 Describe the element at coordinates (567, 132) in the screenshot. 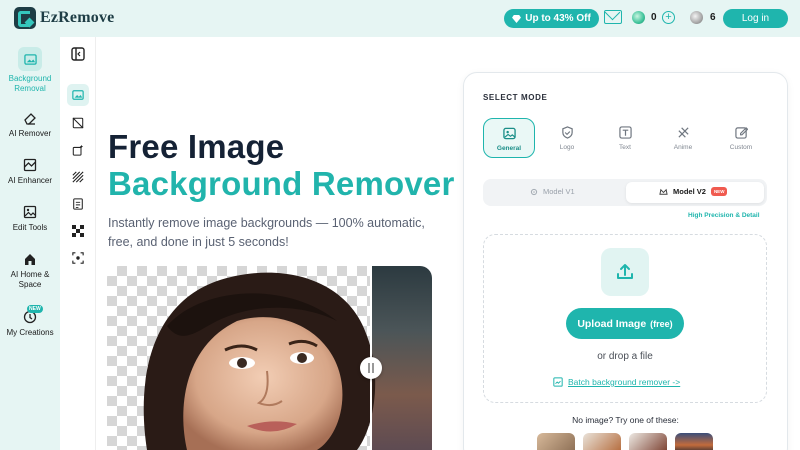

I see `shield-icon` at that location.